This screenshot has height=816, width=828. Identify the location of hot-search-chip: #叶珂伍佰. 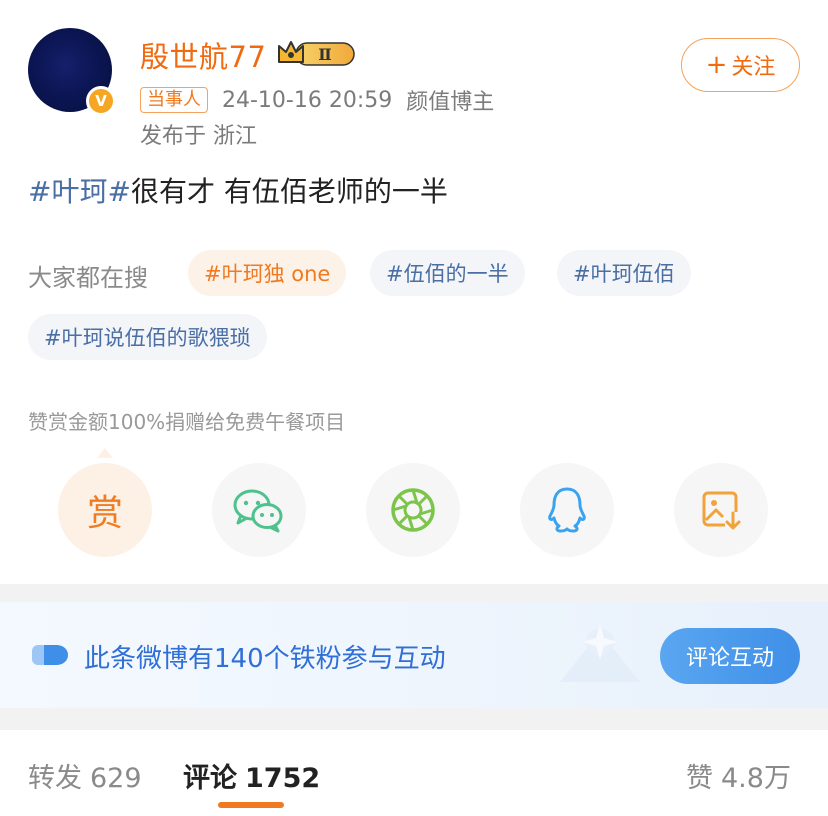
(624, 273).